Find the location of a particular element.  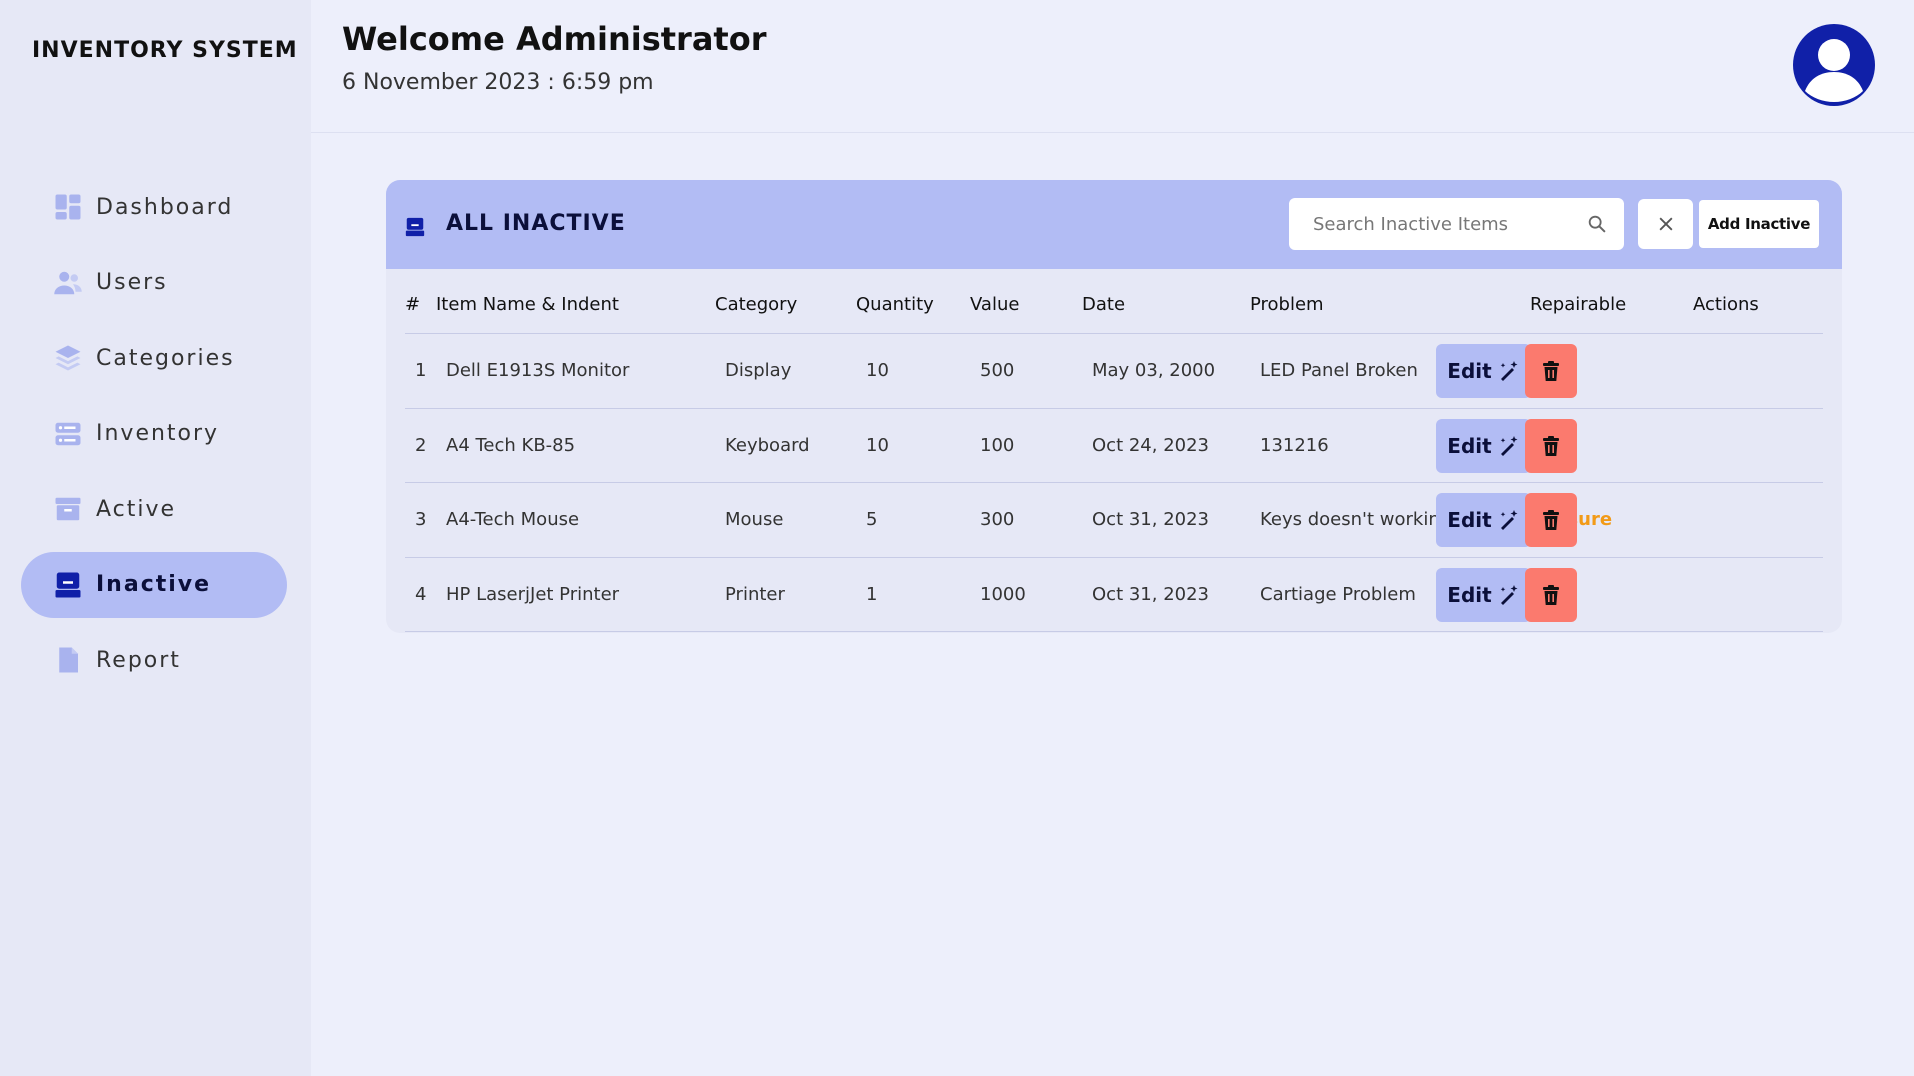

add-inactive-button: Add Inactive is located at coordinates (1759, 224).